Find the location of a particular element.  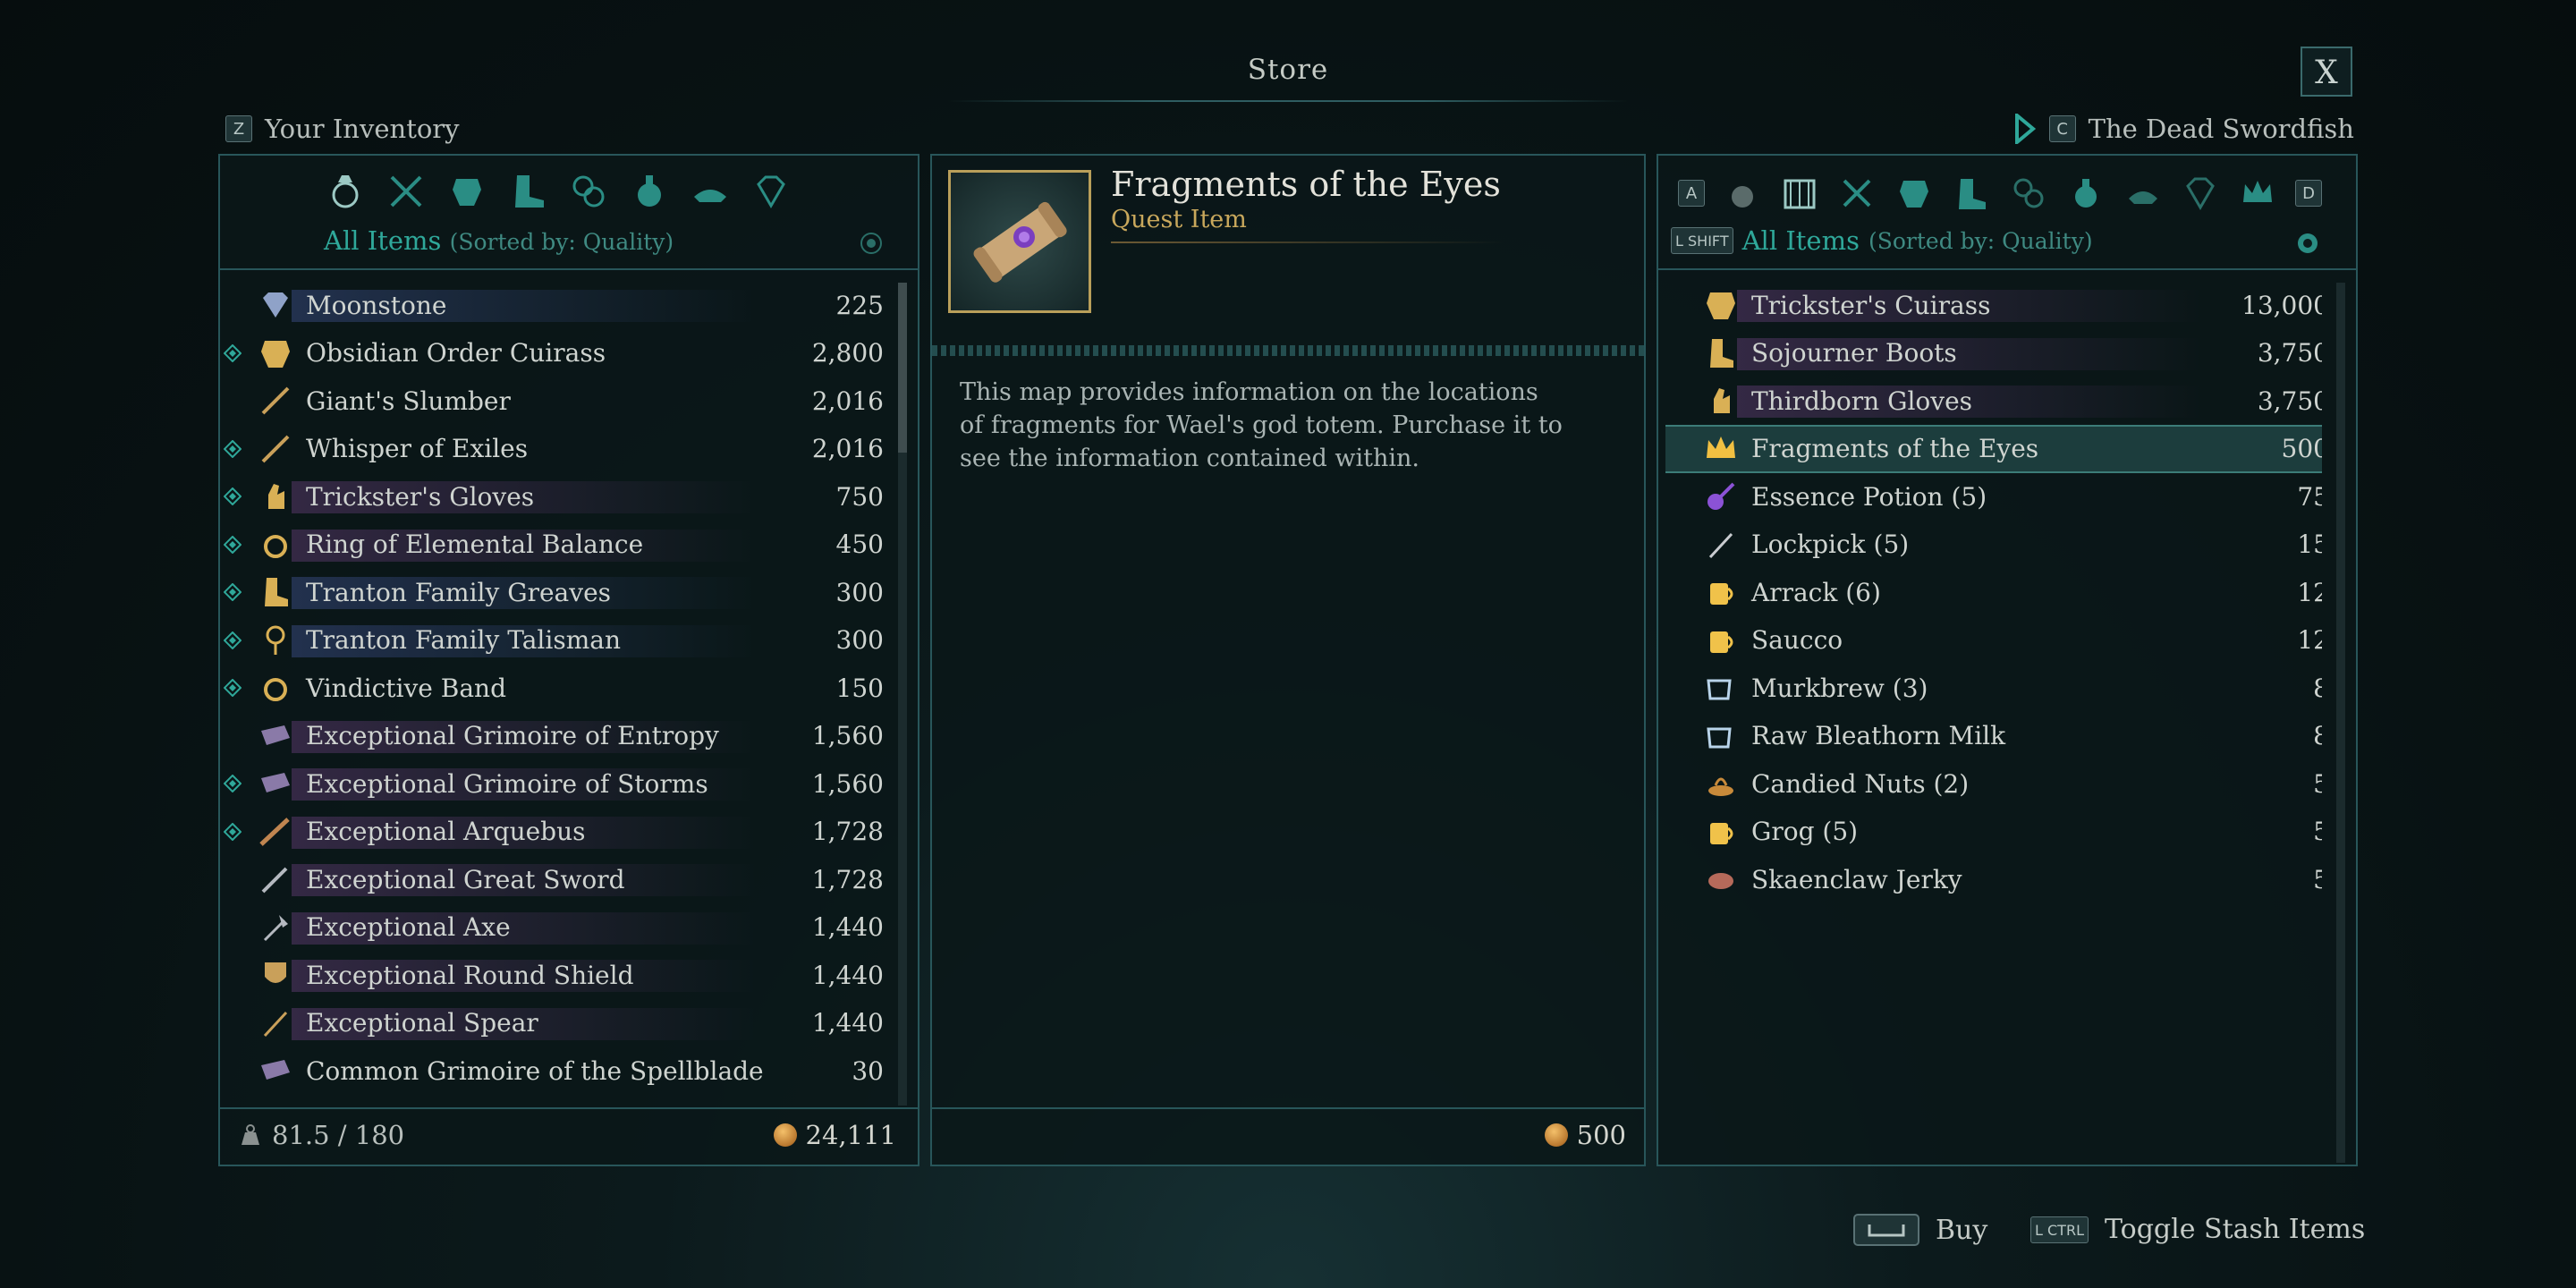

merchant-key: C is located at coordinates (2062, 128).